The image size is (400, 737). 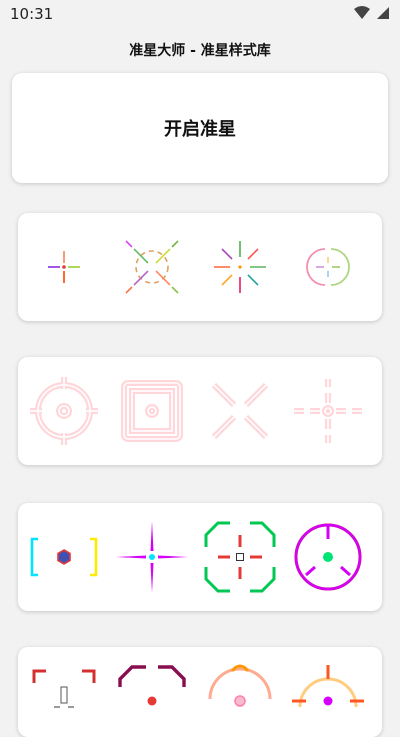 I want to click on crosshair-style-scope-square, so click(x=152, y=411).